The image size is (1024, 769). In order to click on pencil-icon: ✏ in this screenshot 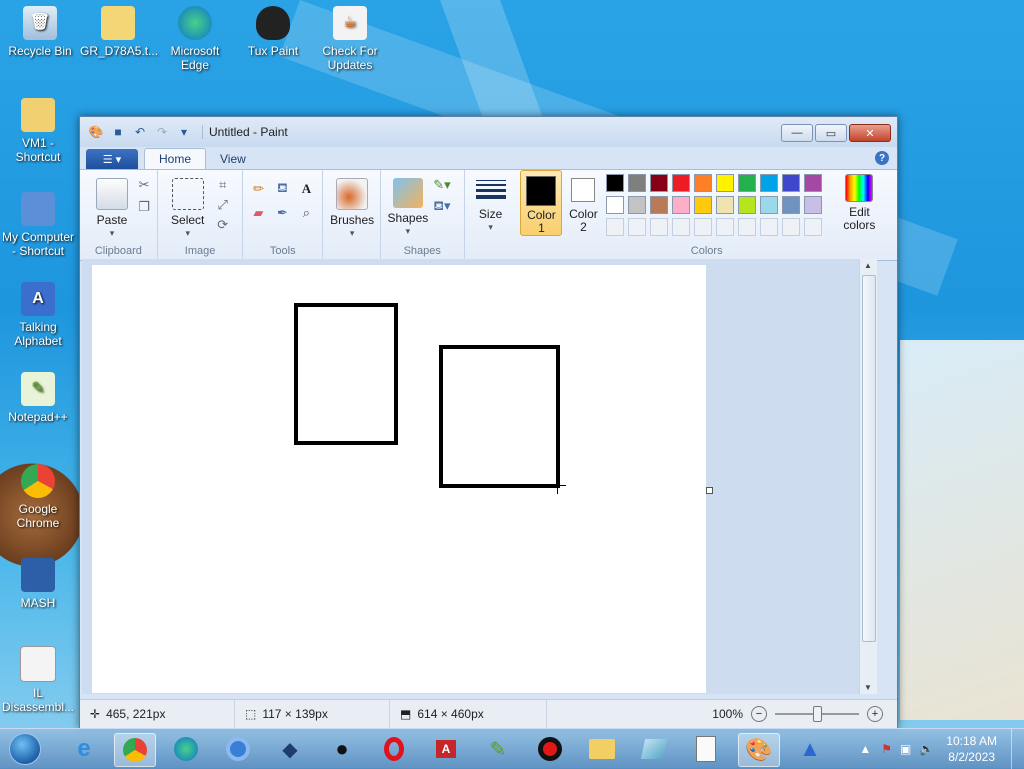, I will do `click(258, 189)`.